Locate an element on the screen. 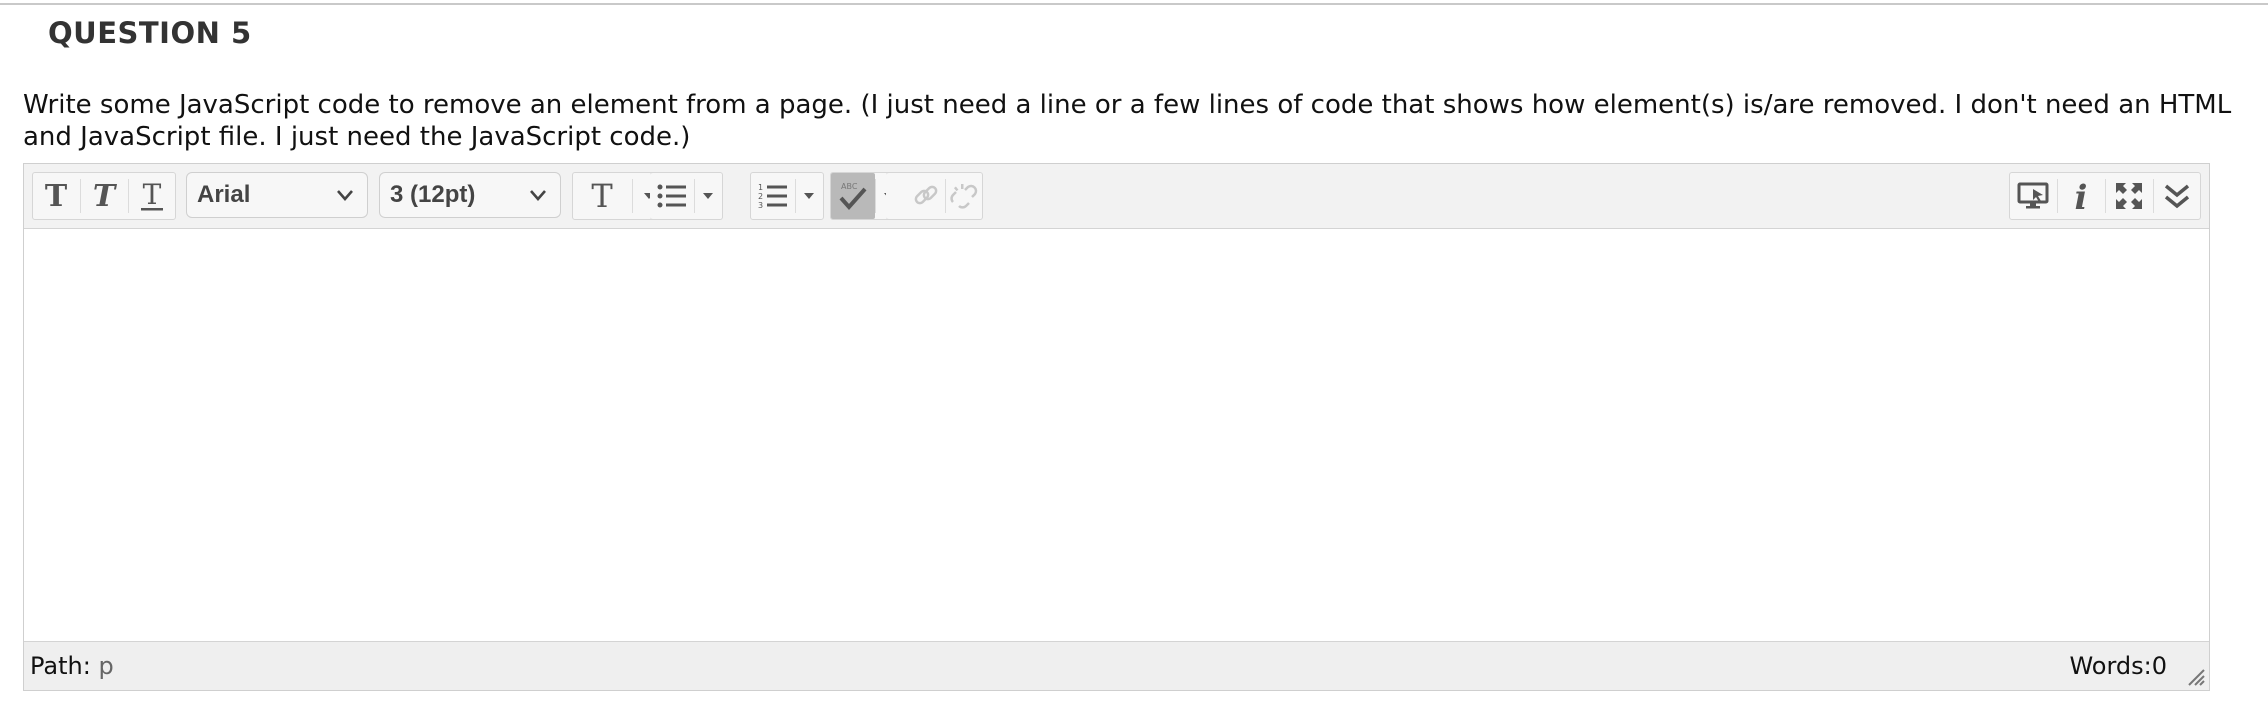 The width and height of the screenshot is (2268, 710). italic-icon: T is located at coordinates (105, 196).